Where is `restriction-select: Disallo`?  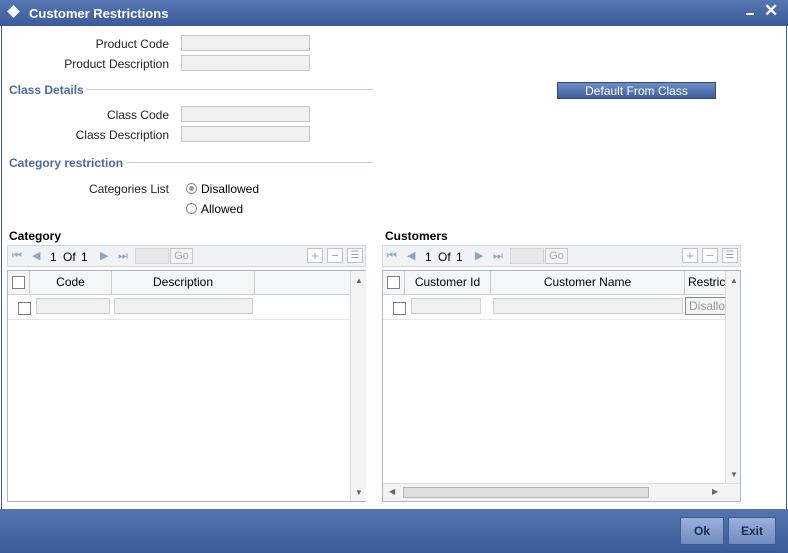 restriction-select: Disallo is located at coordinates (705, 306).